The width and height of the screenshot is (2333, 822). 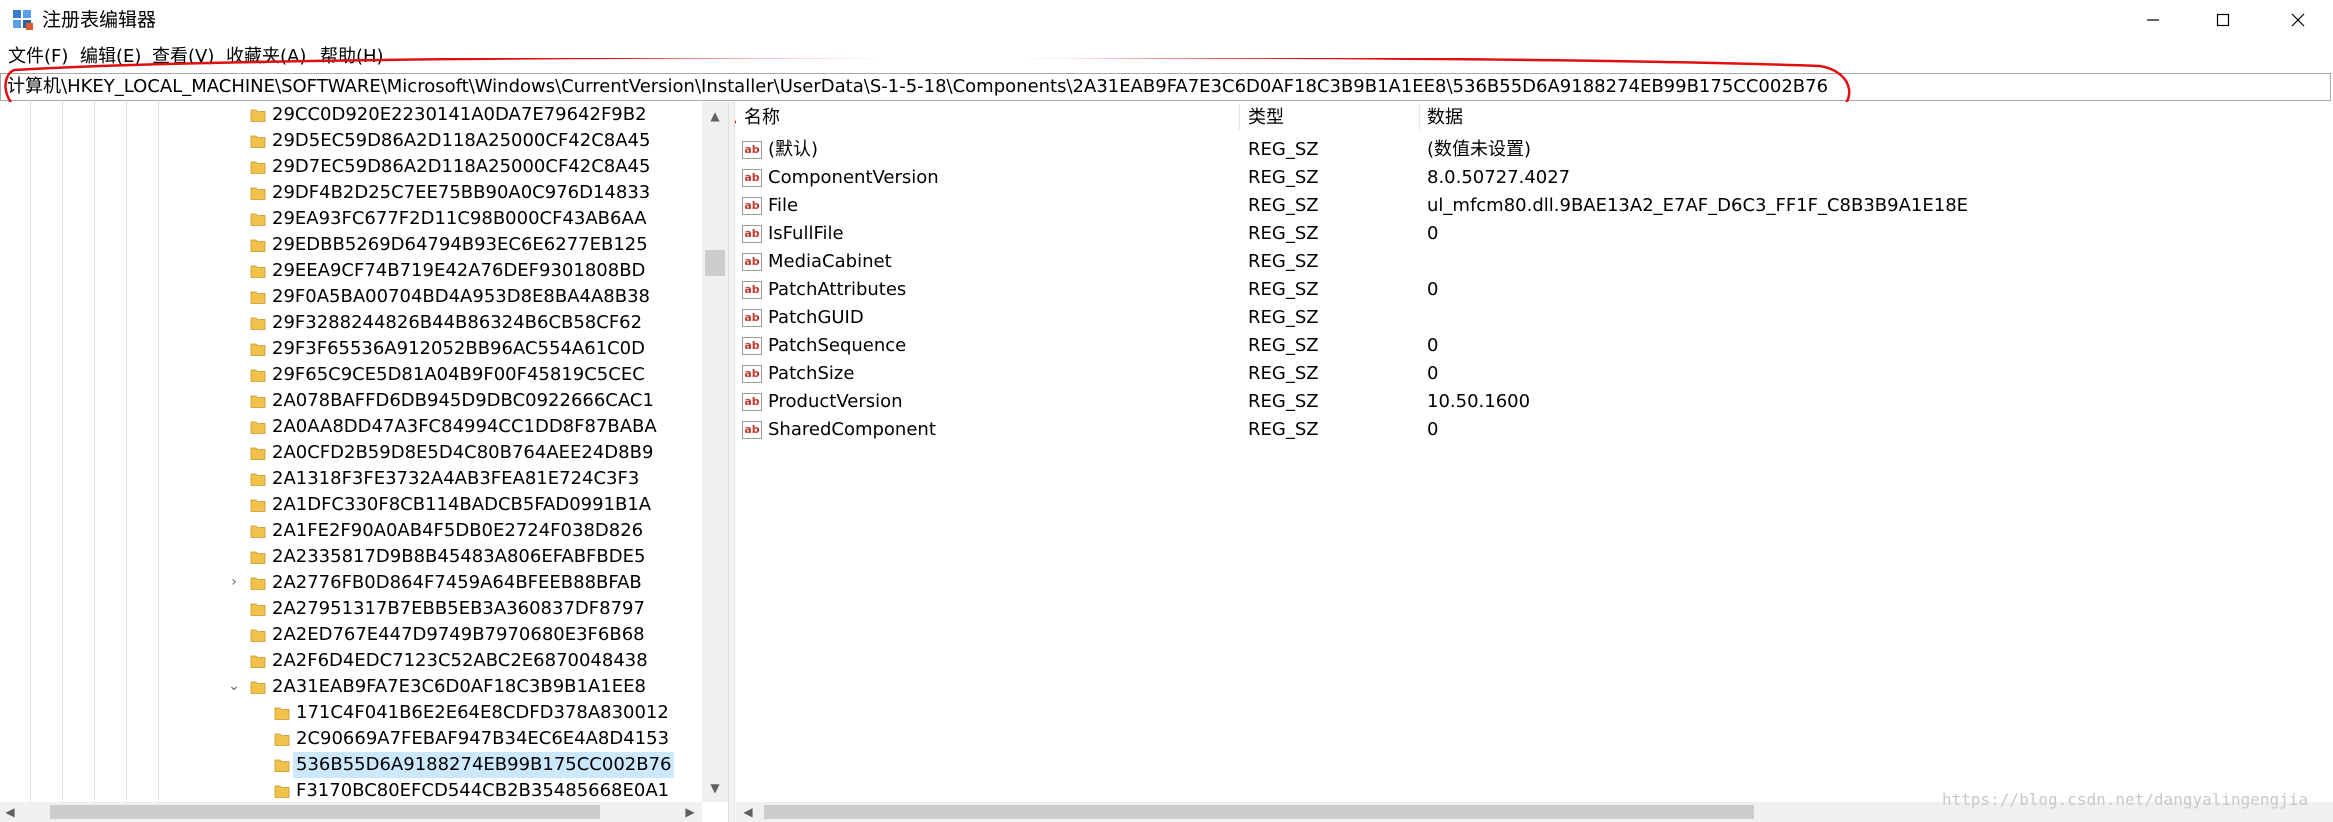 I want to click on tree-item: 29F3F65536A912052BB96AC554A61C0D, so click(x=350, y=349).